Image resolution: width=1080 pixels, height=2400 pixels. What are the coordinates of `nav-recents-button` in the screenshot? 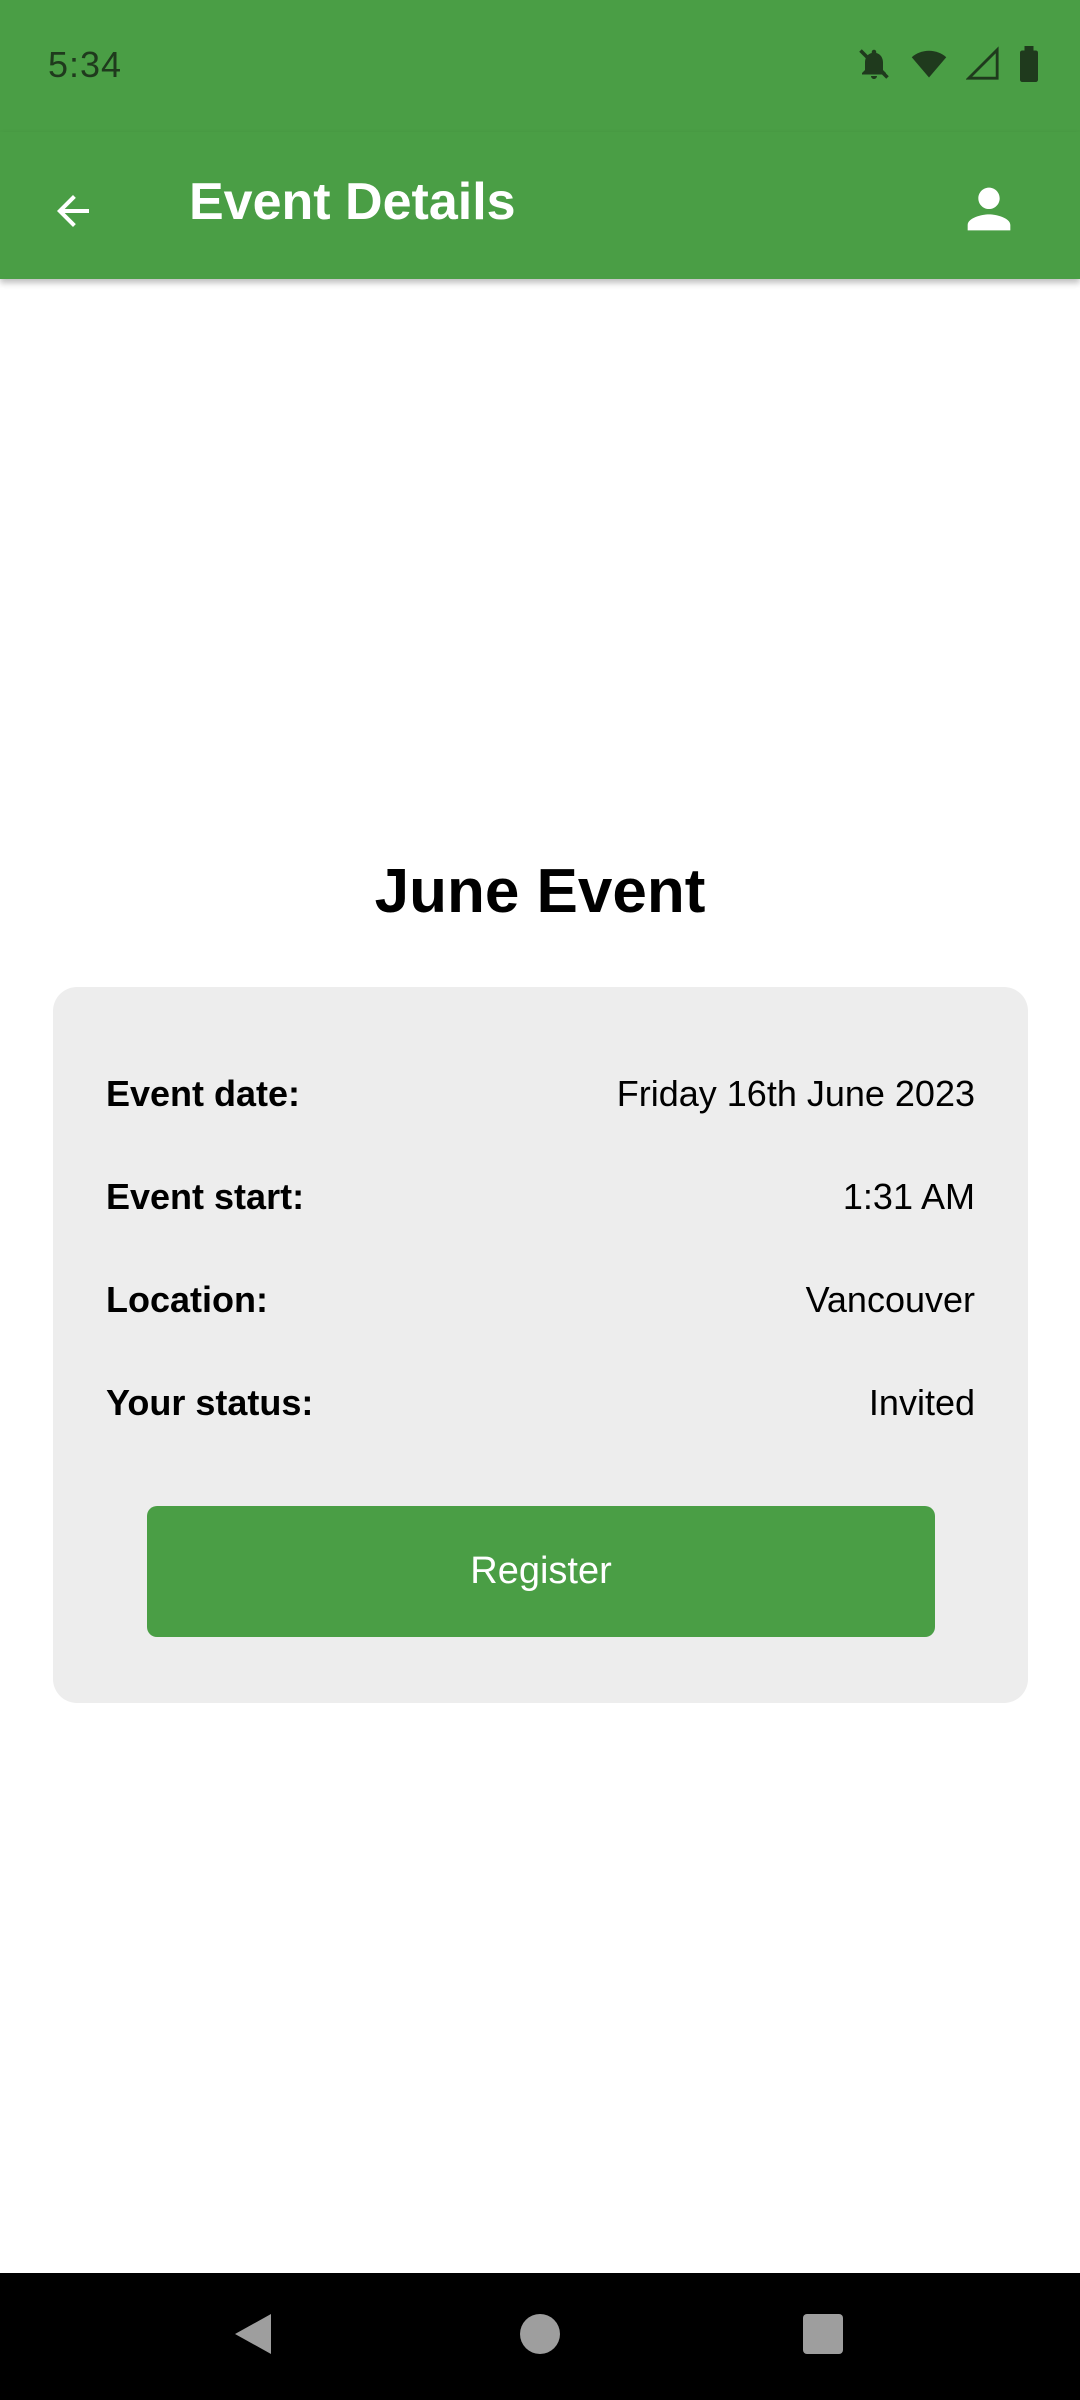 It's located at (823, 2336).